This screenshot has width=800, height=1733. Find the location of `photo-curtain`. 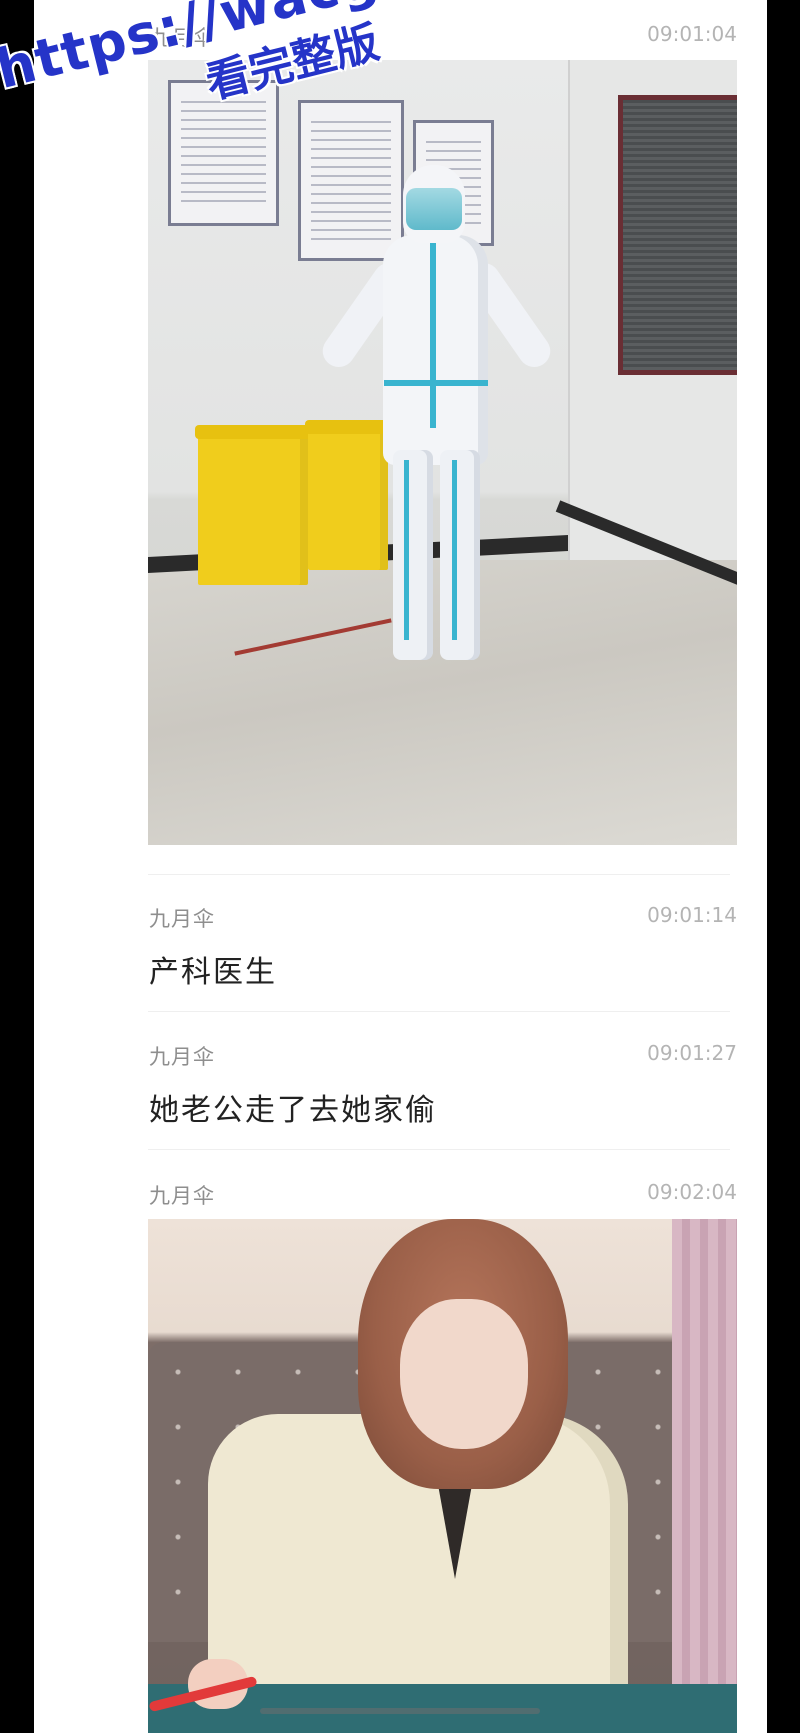

photo-curtain is located at coordinates (704, 1476).